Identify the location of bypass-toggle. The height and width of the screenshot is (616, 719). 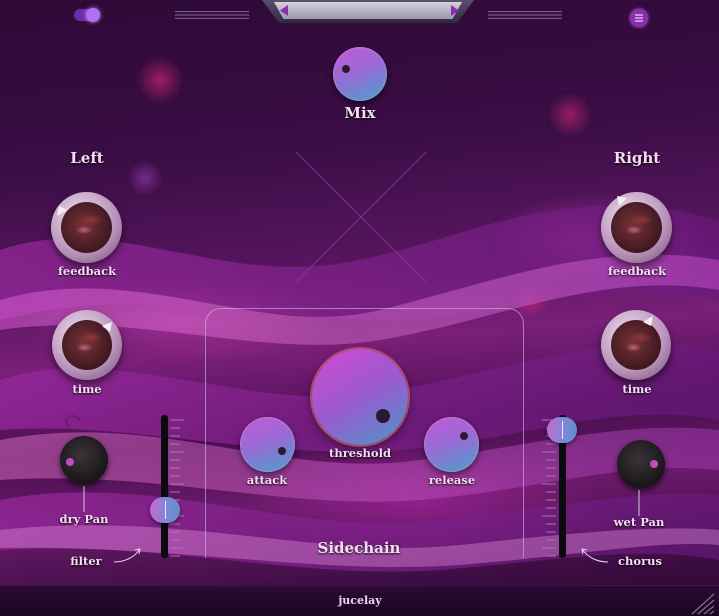
(87, 15).